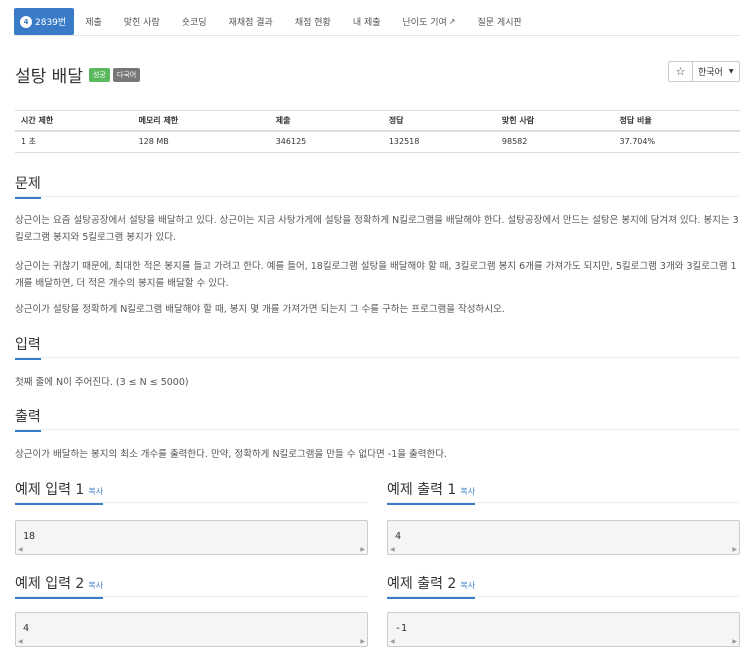 The image size is (750, 662). What do you see at coordinates (554, 141) in the screenshot?
I see `value-solvers: 98582` at bounding box center [554, 141].